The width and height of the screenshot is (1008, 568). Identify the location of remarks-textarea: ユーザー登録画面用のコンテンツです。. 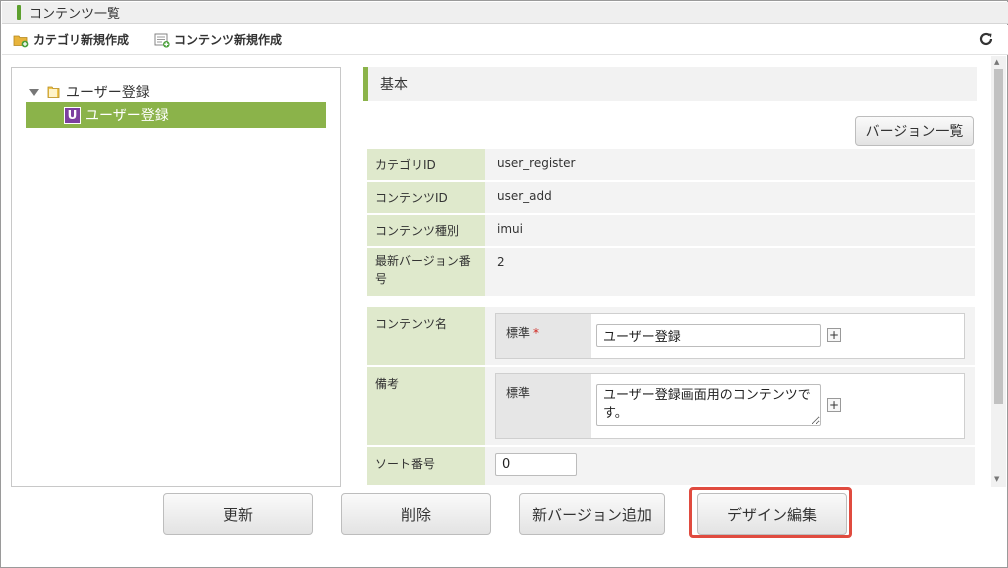
(708, 405).